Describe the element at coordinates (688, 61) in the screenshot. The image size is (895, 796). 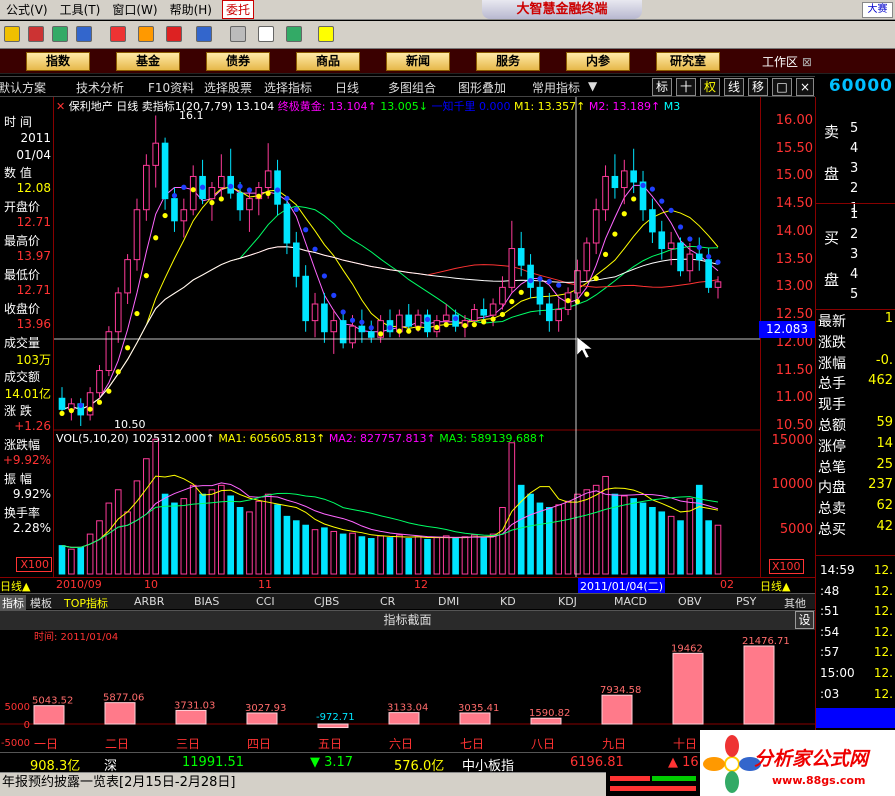
I see `nav-research: 研究室` at that location.